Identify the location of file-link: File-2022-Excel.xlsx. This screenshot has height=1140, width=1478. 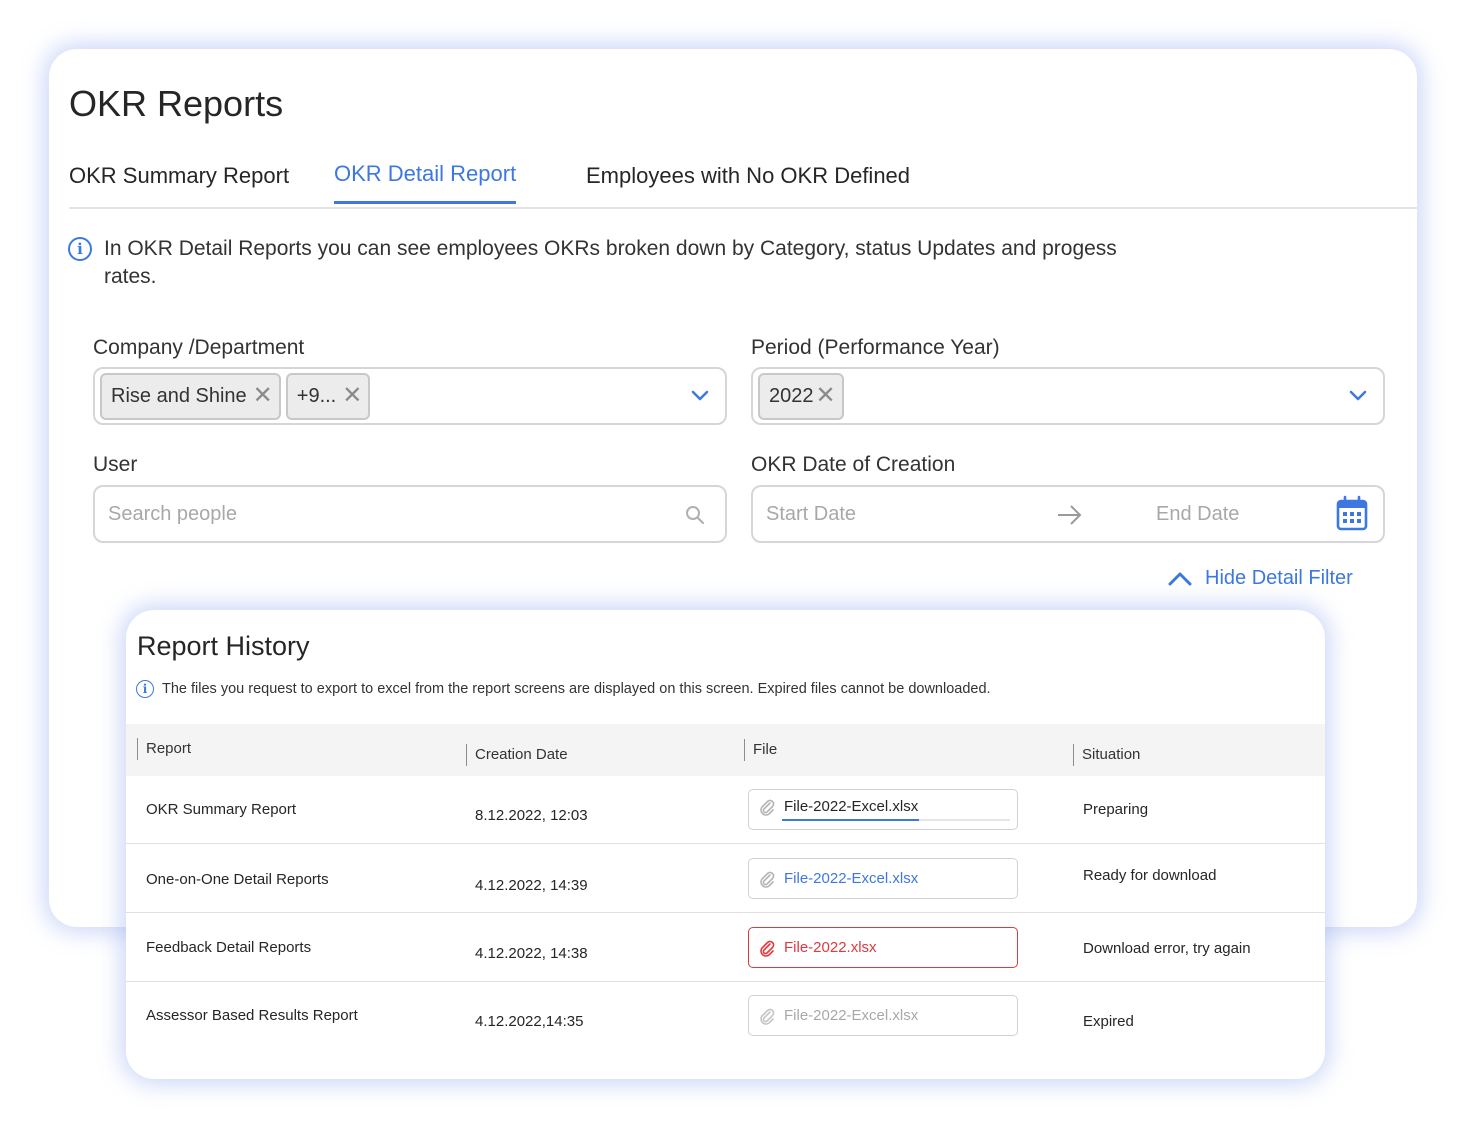
(883, 809).